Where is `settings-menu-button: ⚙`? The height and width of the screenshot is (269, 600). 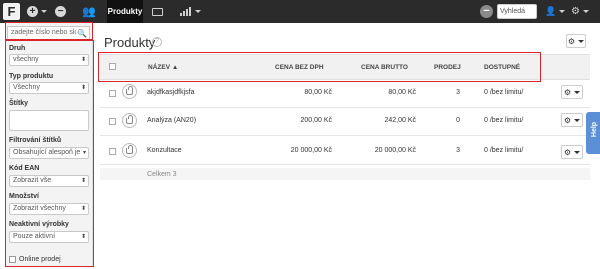
settings-menu-button: ⚙ is located at coordinates (580, 11).